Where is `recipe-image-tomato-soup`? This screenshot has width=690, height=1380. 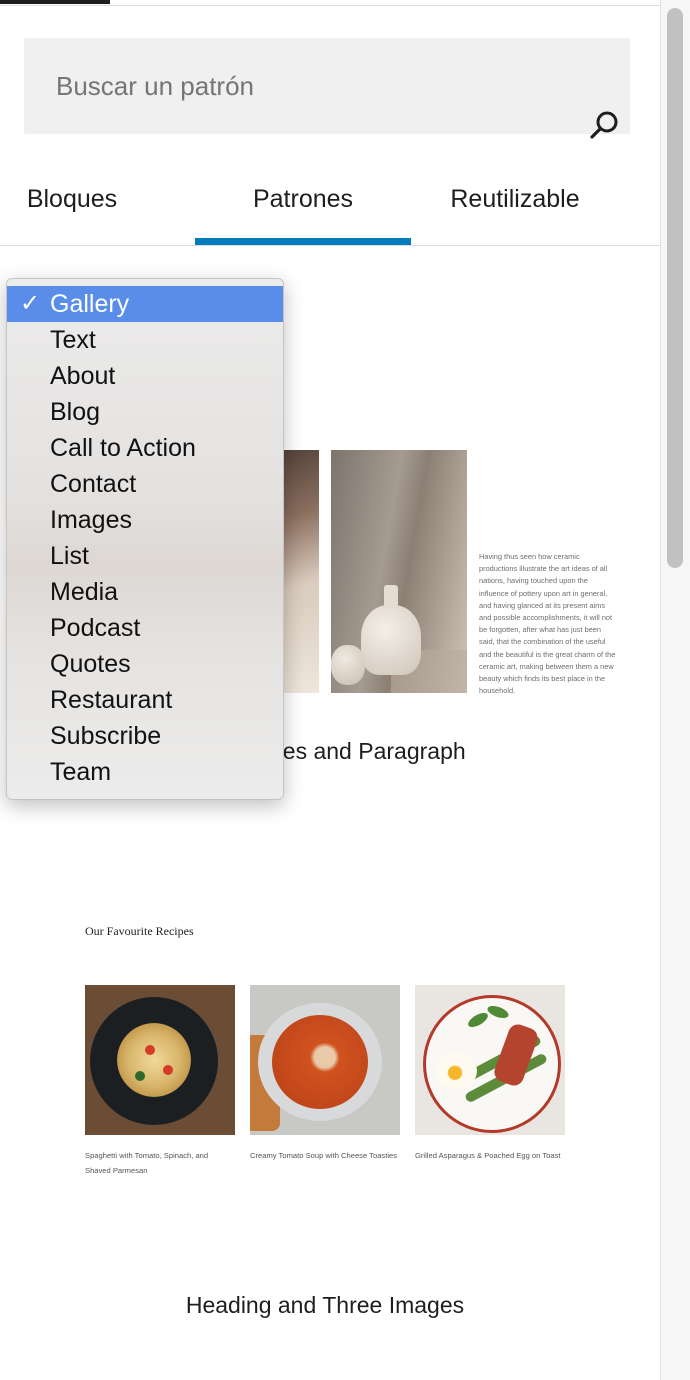 recipe-image-tomato-soup is located at coordinates (325, 1060).